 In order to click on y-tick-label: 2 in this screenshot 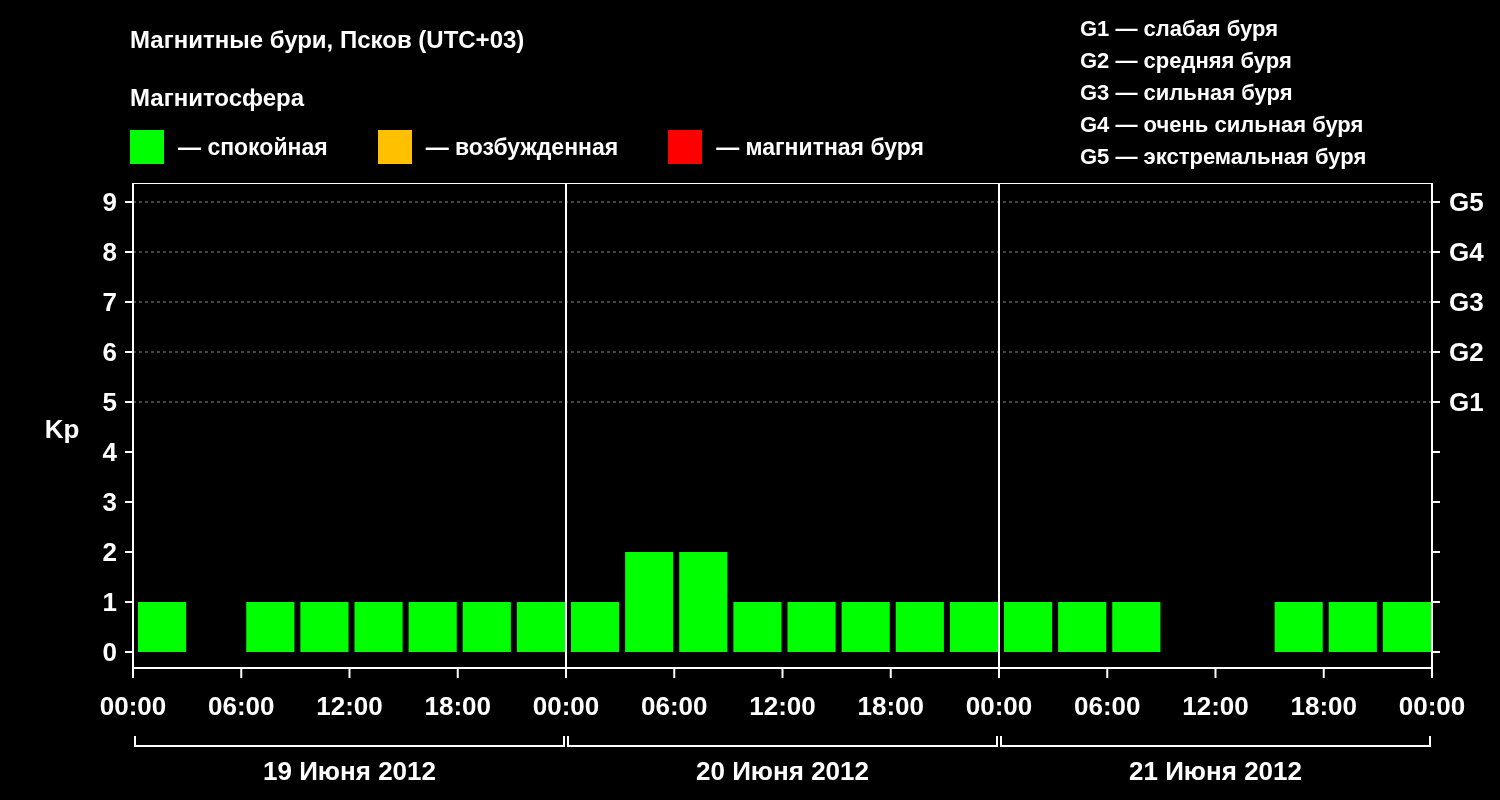, I will do `click(109, 552)`.